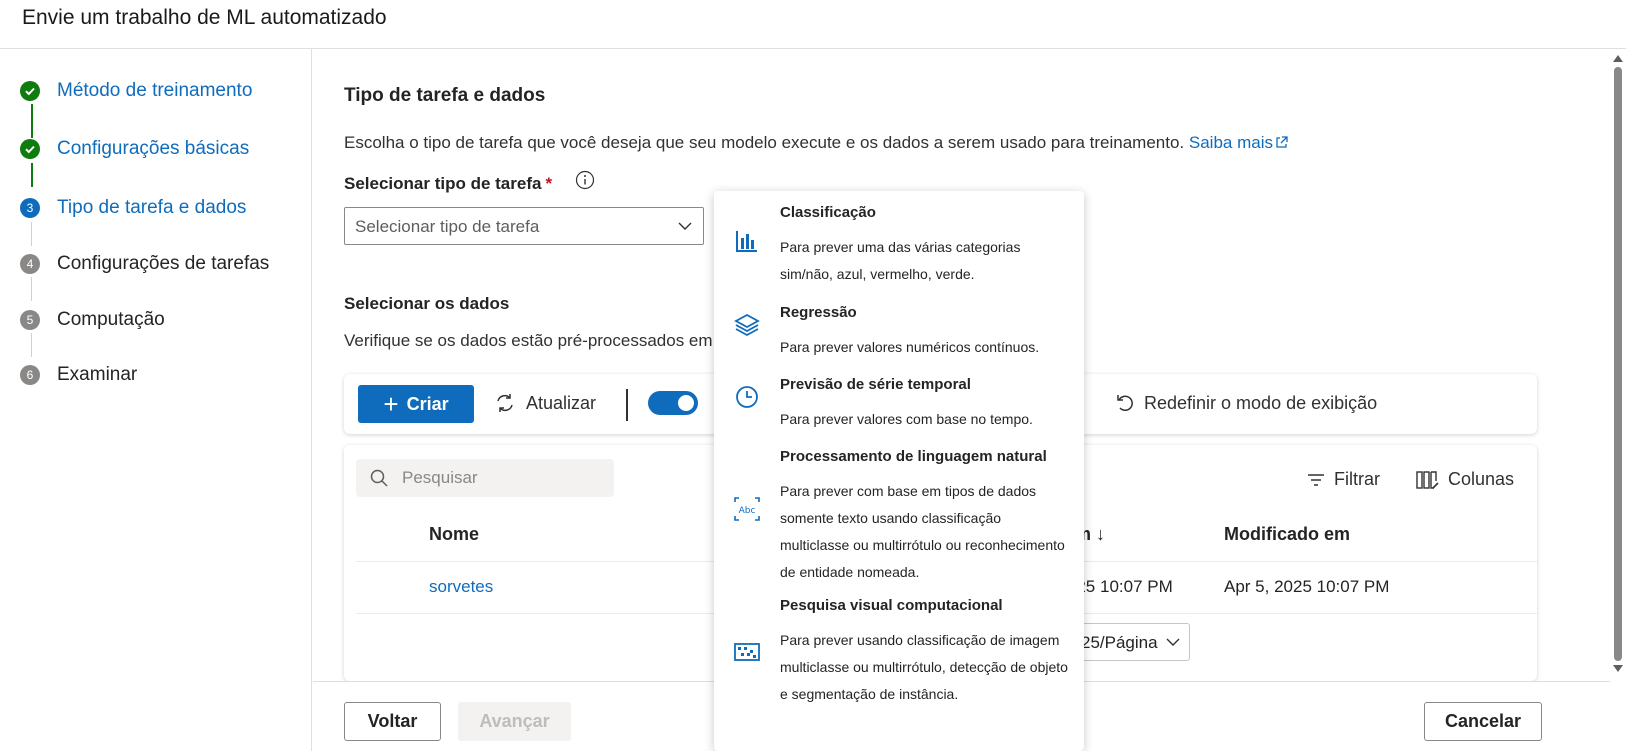  Describe the element at coordinates (1427, 479) in the screenshot. I see `columns-icon` at that location.